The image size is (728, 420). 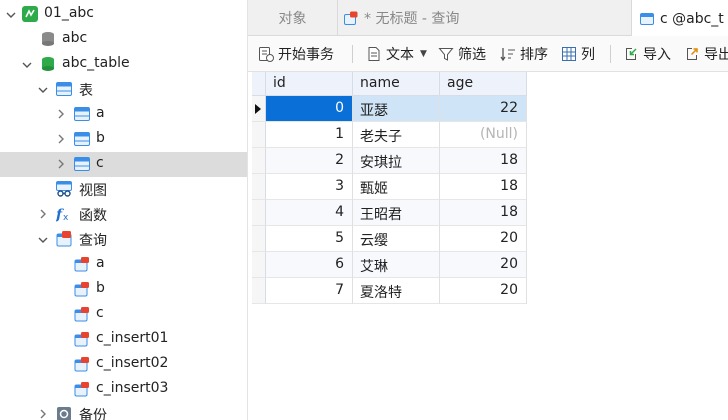 What do you see at coordinates (483, 84) in the screenshot?
I see `column-header-age: age` at bounding box center [483, 84].